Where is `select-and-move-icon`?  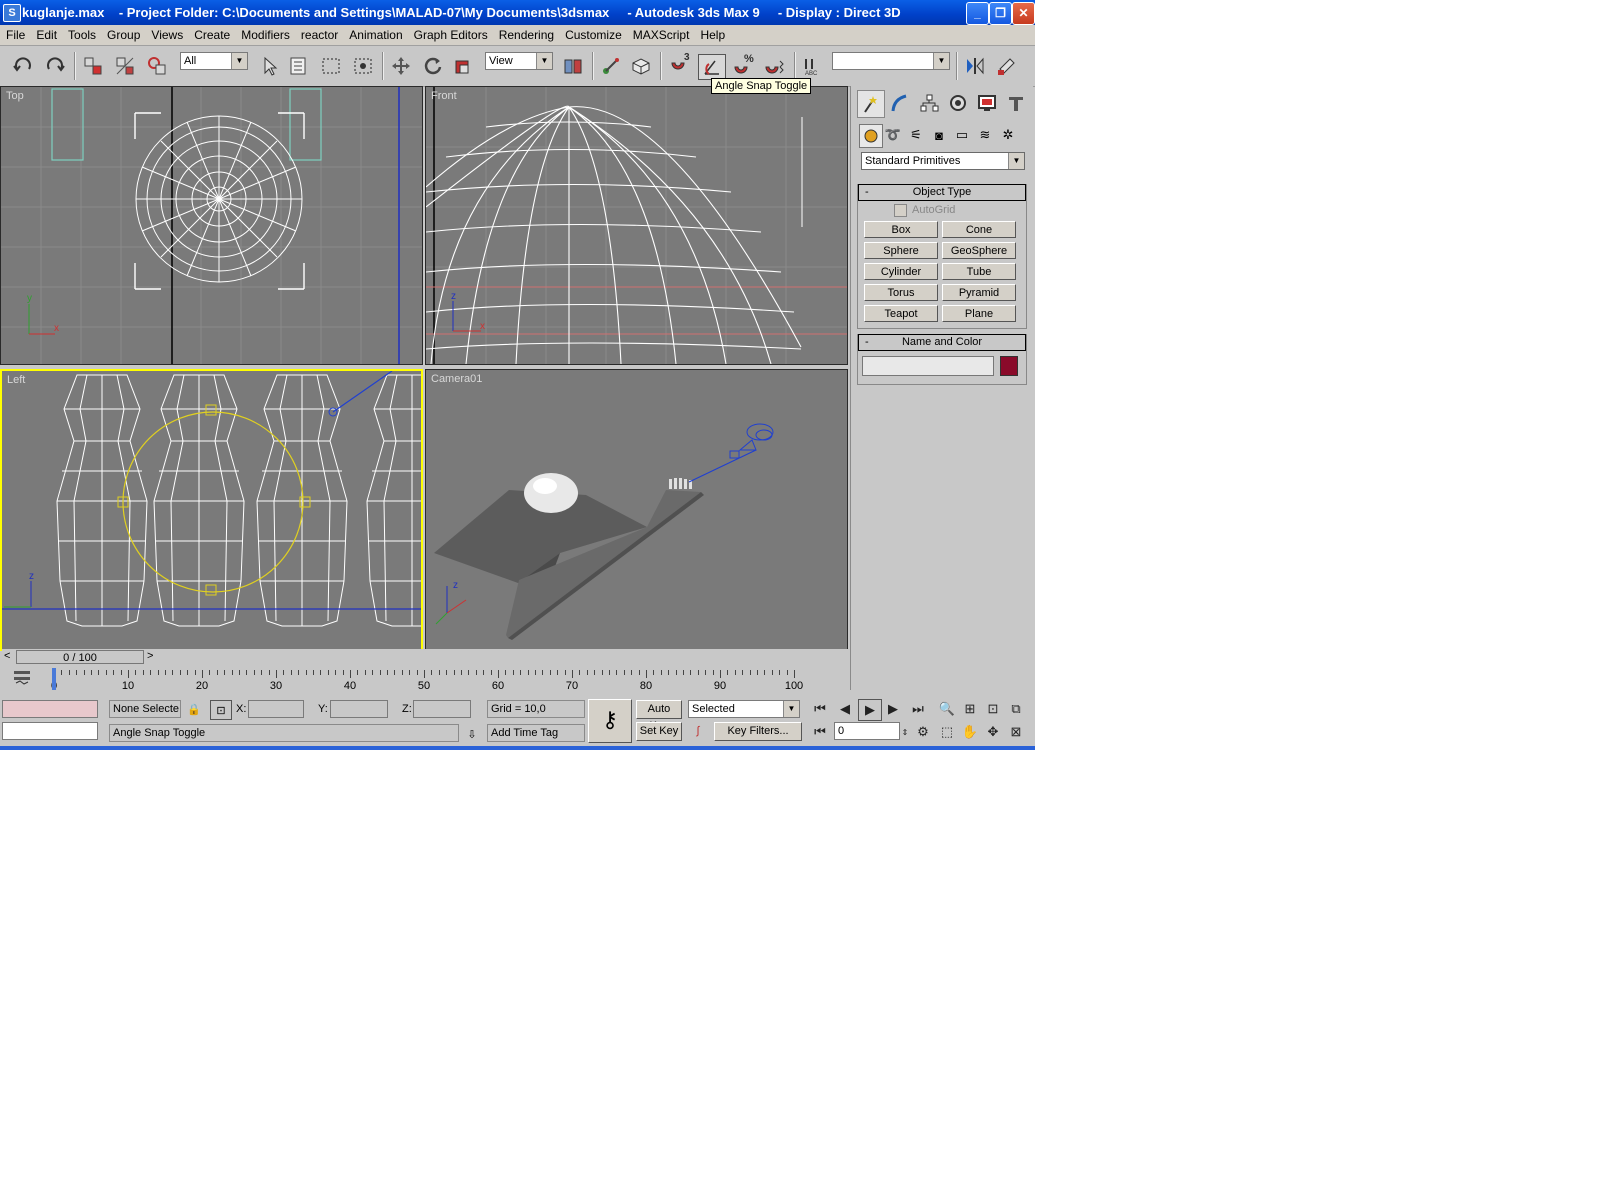 select-and-move-icon is located at coordinates (401, 66).